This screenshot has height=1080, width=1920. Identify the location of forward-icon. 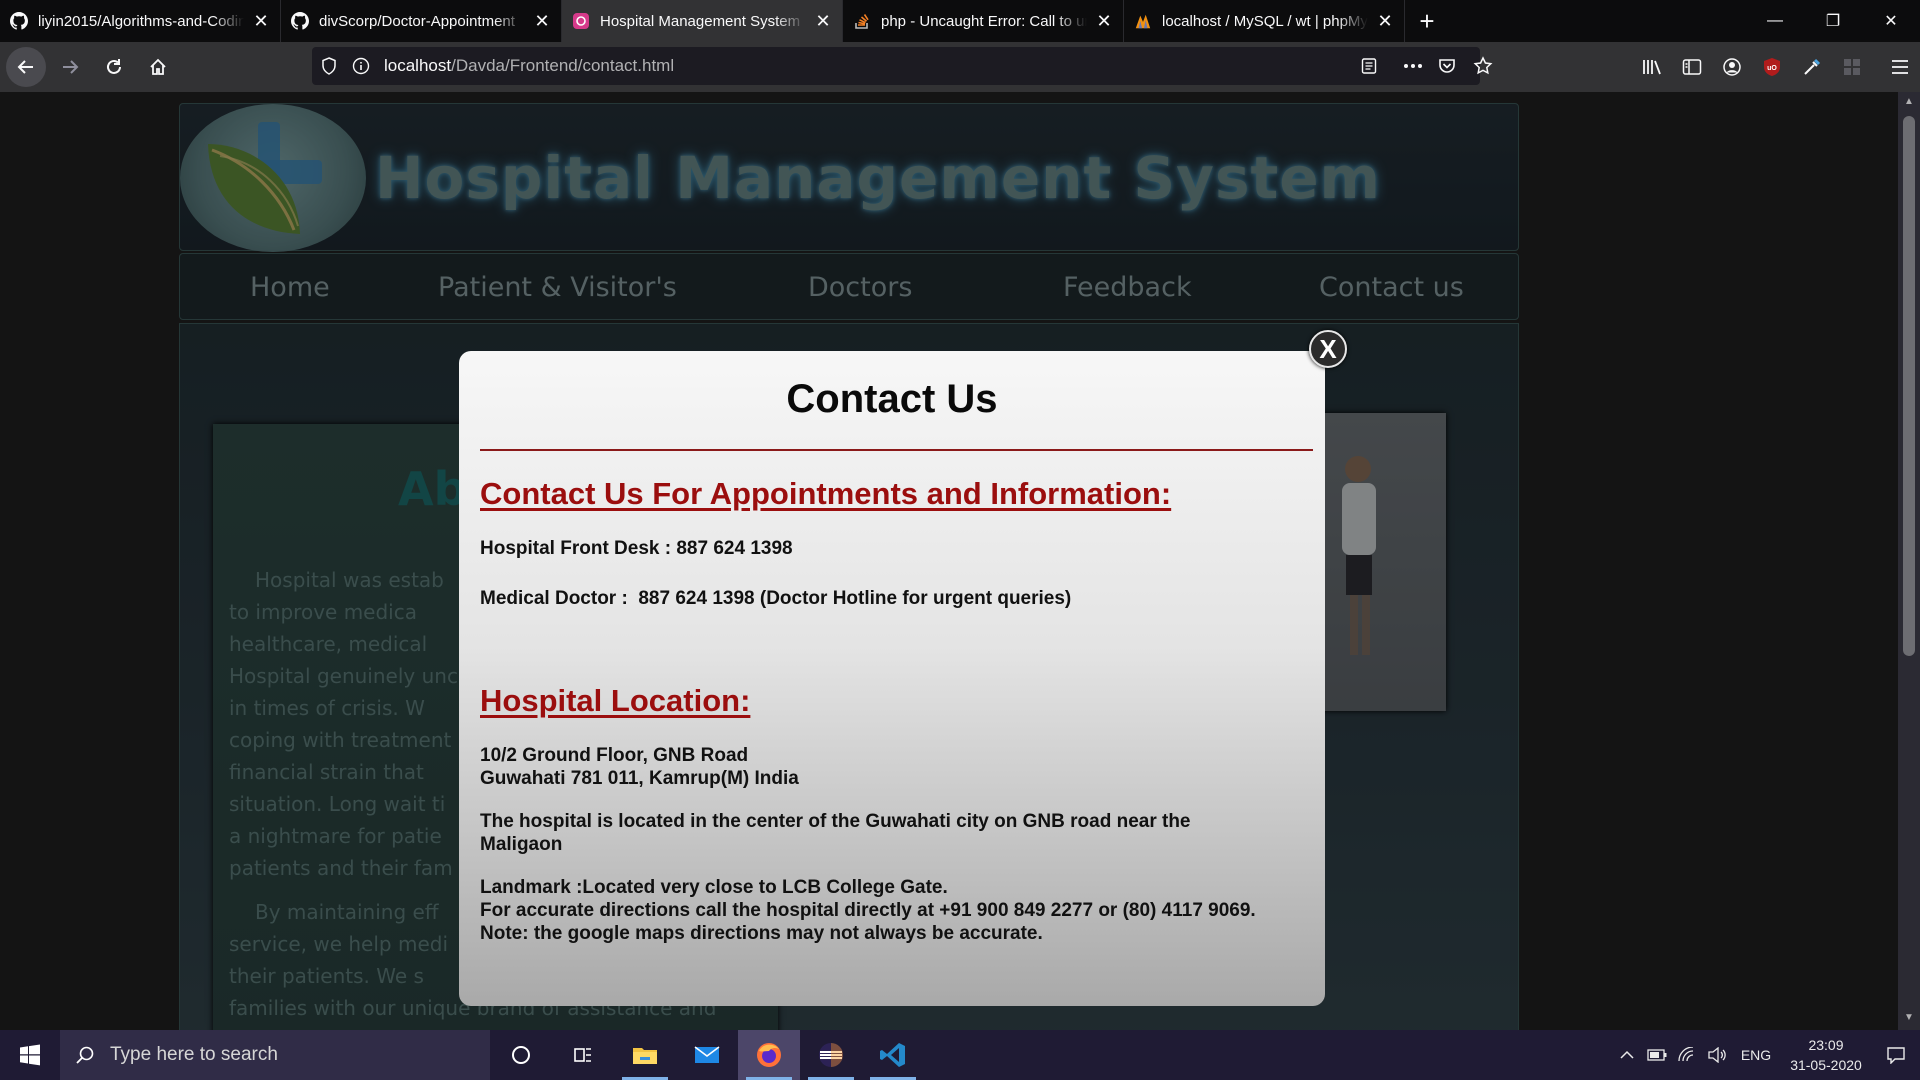
(70, 67).